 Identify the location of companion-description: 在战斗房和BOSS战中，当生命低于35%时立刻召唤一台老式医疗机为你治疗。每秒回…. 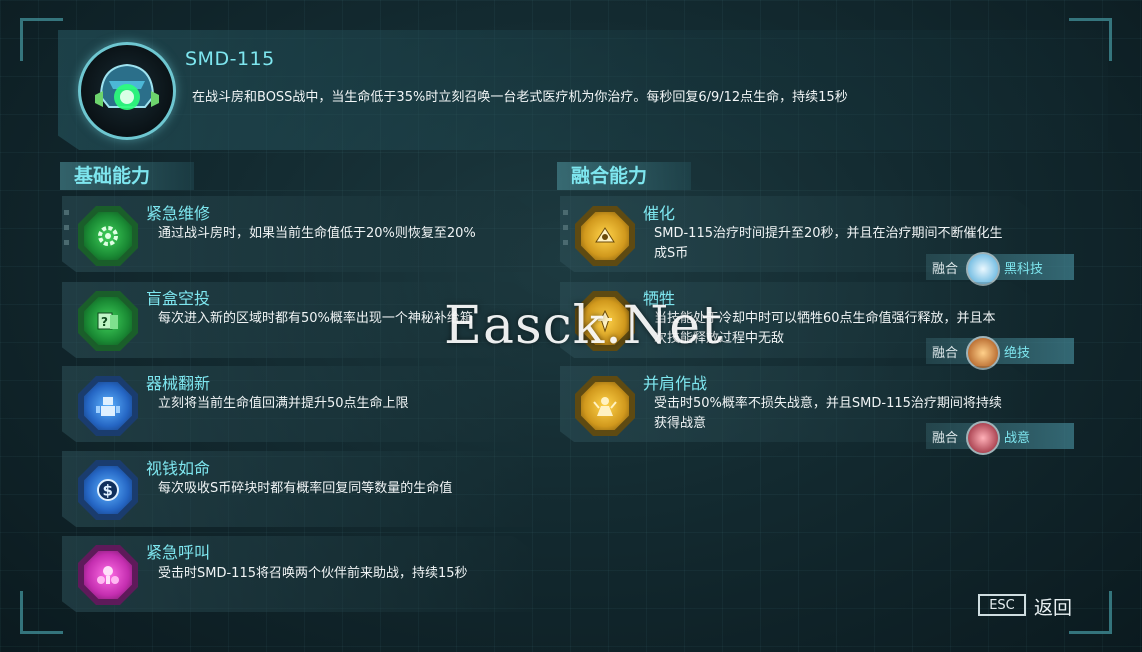
(520, 97).